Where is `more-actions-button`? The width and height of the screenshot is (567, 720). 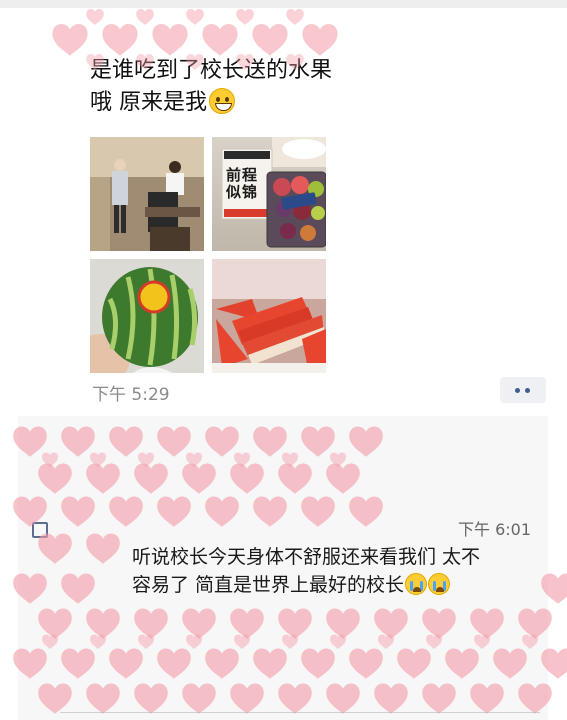
more-actions-button is located at coordinates (523, 390).